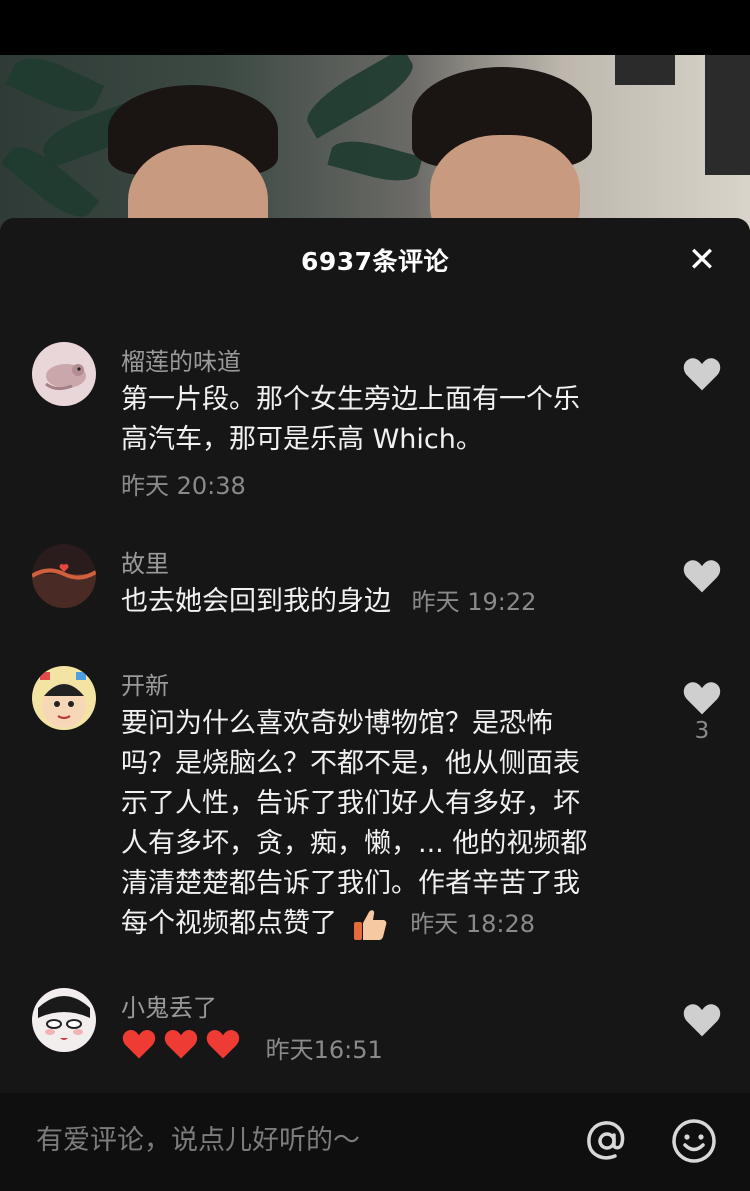 This screenshot has width=750, height=1191. I want to click on comment-input, so click(296, 1140).